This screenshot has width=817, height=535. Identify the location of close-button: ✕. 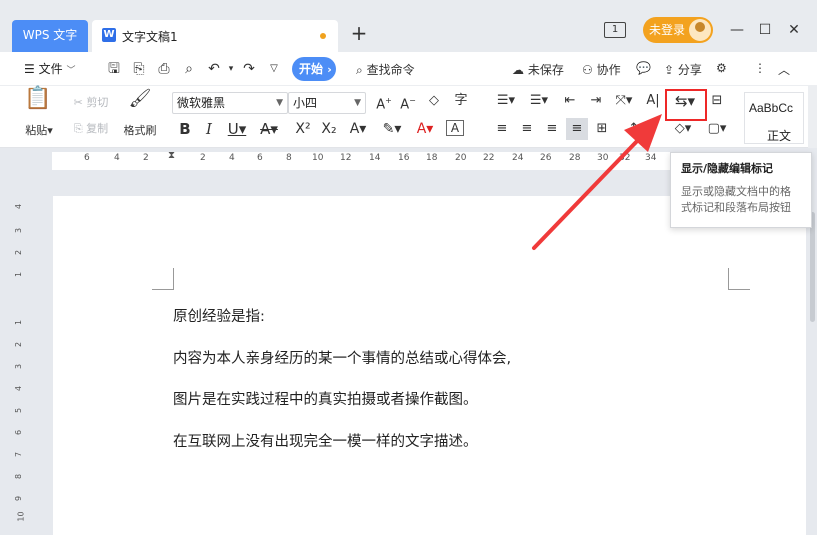
(794, 30).